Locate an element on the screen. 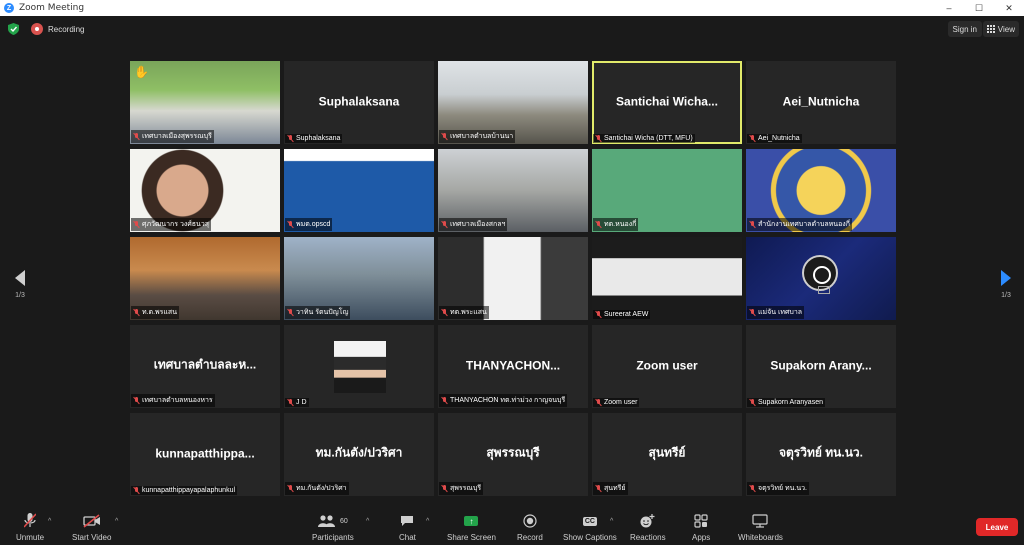 The image size is (1024, 545). participant-display-name: Aei_Nutnicha is located at coordinates (821, 101).